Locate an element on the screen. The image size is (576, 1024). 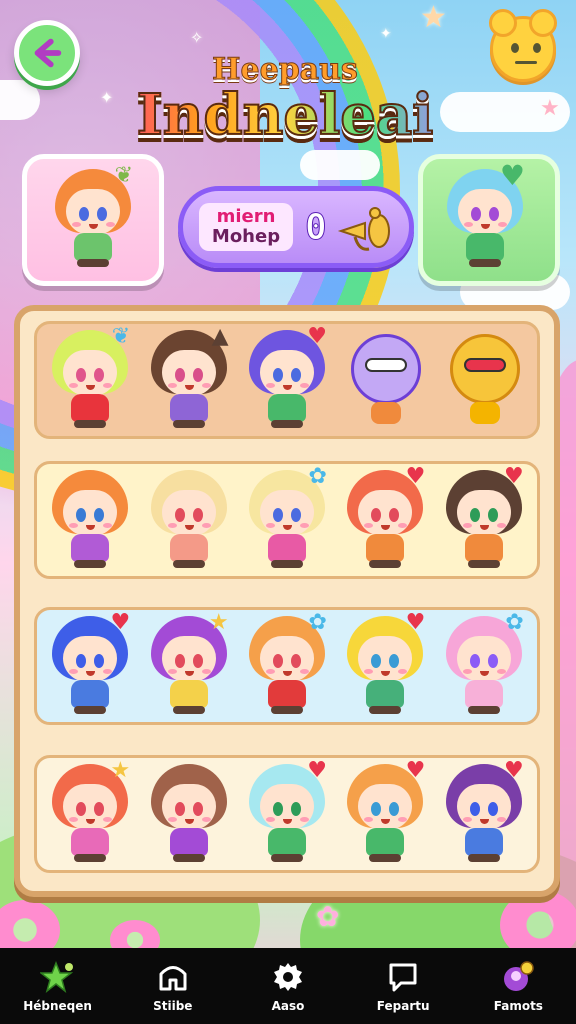
nav-item-aaso: Aaso is located at coordinates (288, 986).